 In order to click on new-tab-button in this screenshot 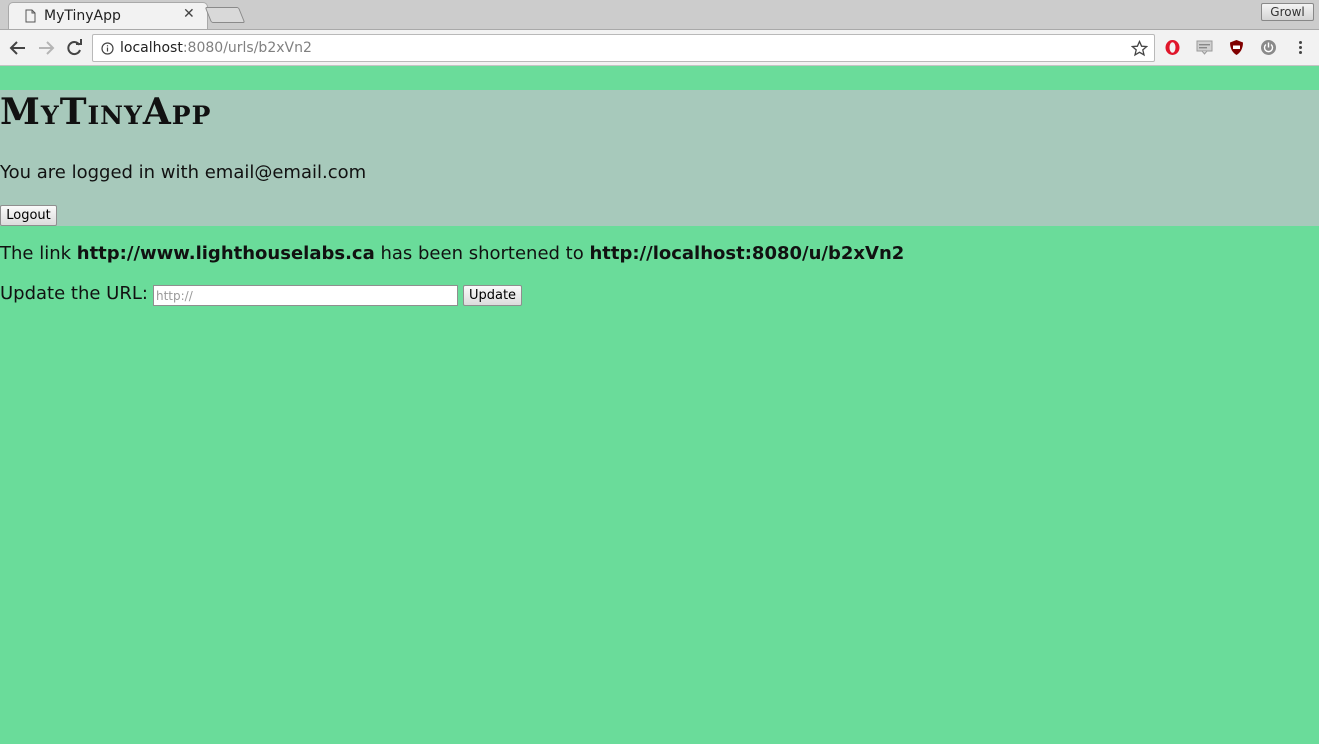, I will do `click(225, 15)`.